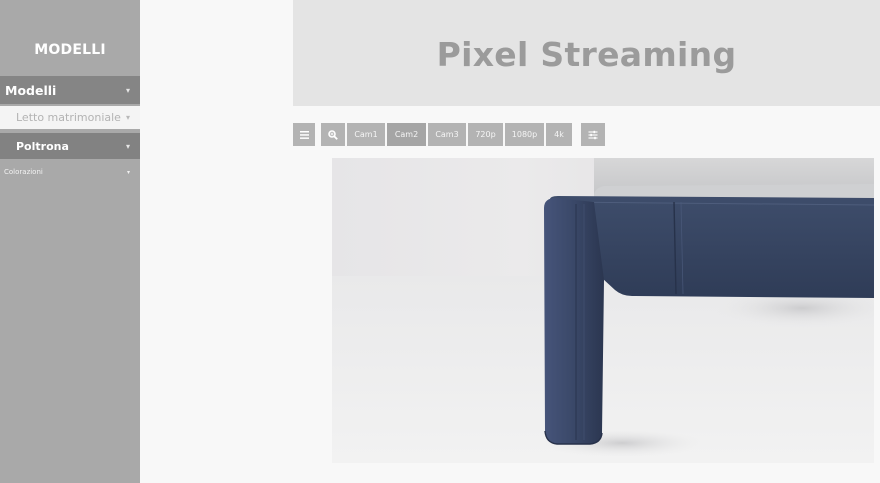 This screenshot has height=483, width=880. I want to click on page-title: Pixel Streaming, so click(586, 54).